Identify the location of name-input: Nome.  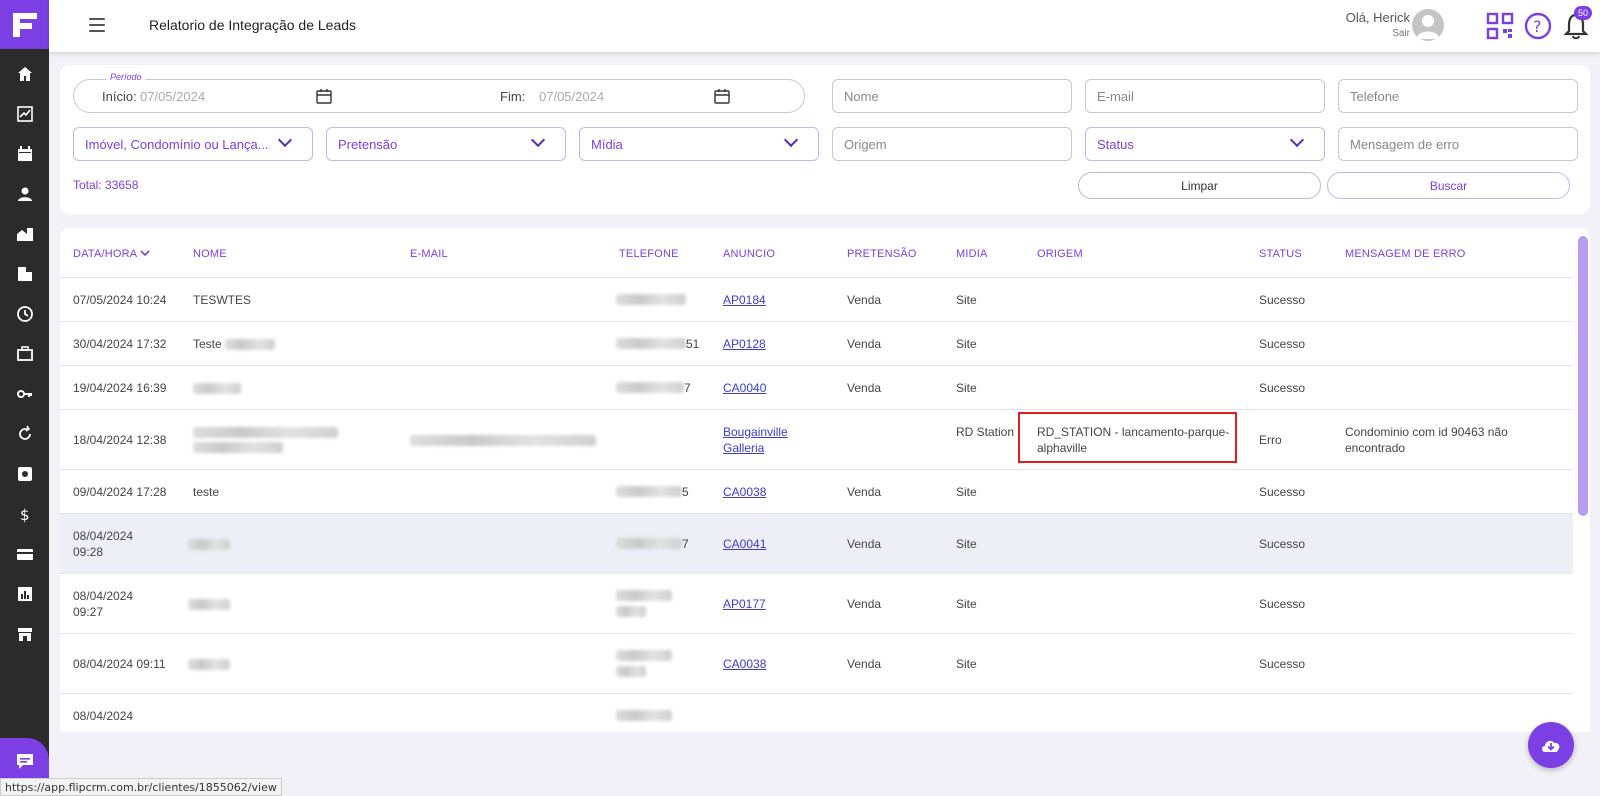
(952, 96).